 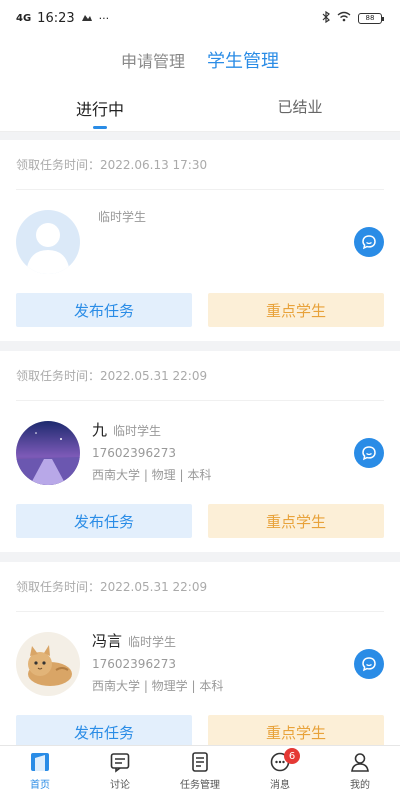 I want to click on nav-label: 讨论, so click(x=120, y=785).